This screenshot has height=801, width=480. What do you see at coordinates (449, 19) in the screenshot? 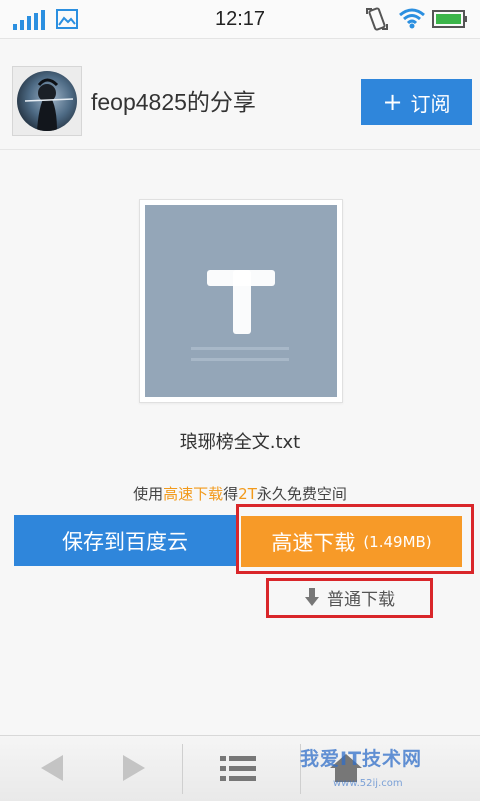
I see `battery-icon` at bounding box center [449, 19].